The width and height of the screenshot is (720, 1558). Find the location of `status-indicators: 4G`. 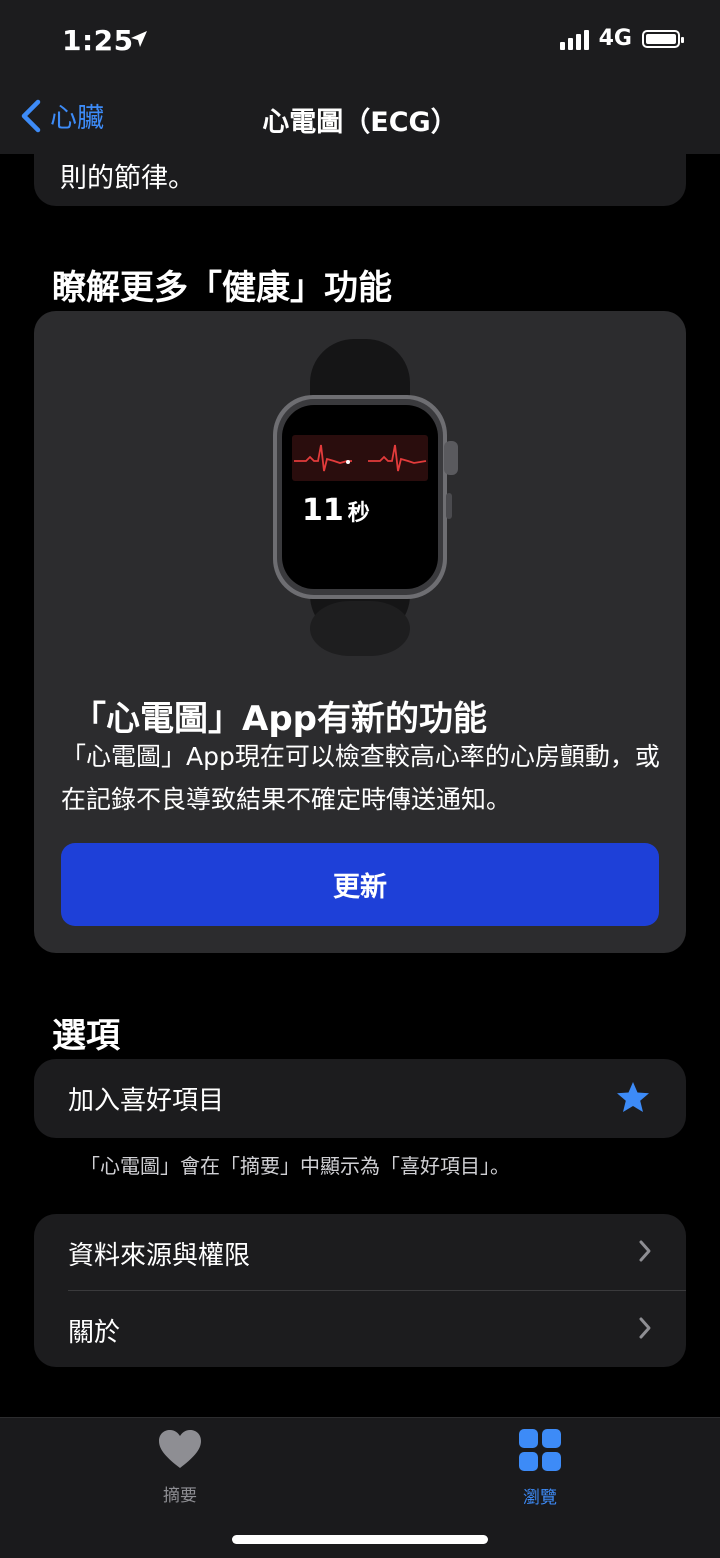

status-indicators: 4G is located at coordinates (621, 38).